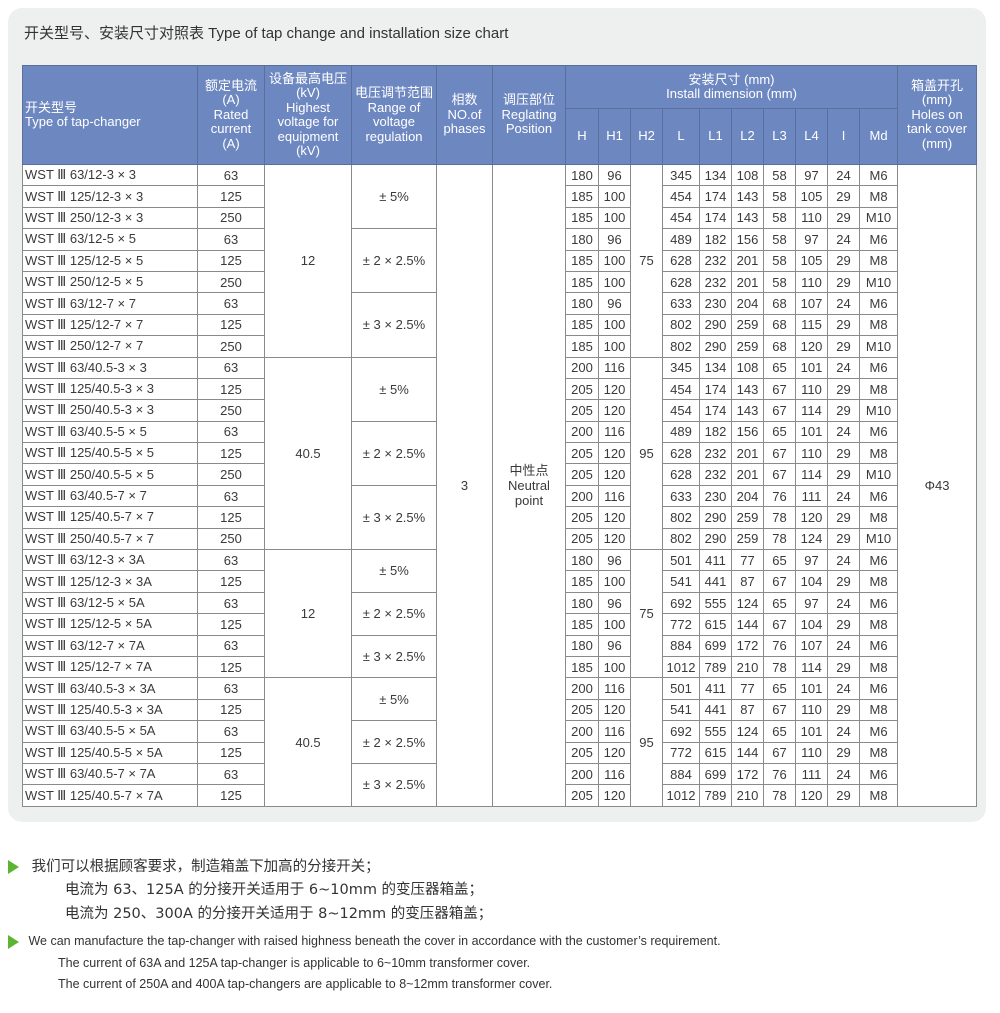 The image size is (1000, 1013). Describe the element at coordinates (110, 260) in the screenshot. I see `cell-model: WST Ⅲ 125/12-5 × 5` at that location.